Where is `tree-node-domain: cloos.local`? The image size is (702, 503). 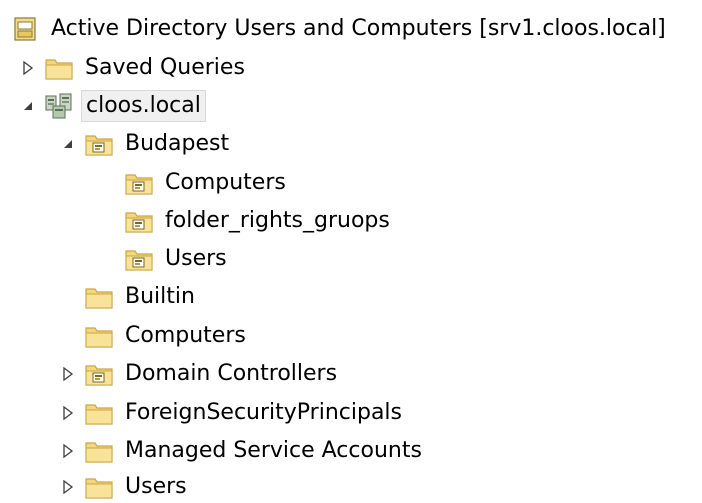 tree-node-domain: cloos.local is located at coordinates (112, 106).